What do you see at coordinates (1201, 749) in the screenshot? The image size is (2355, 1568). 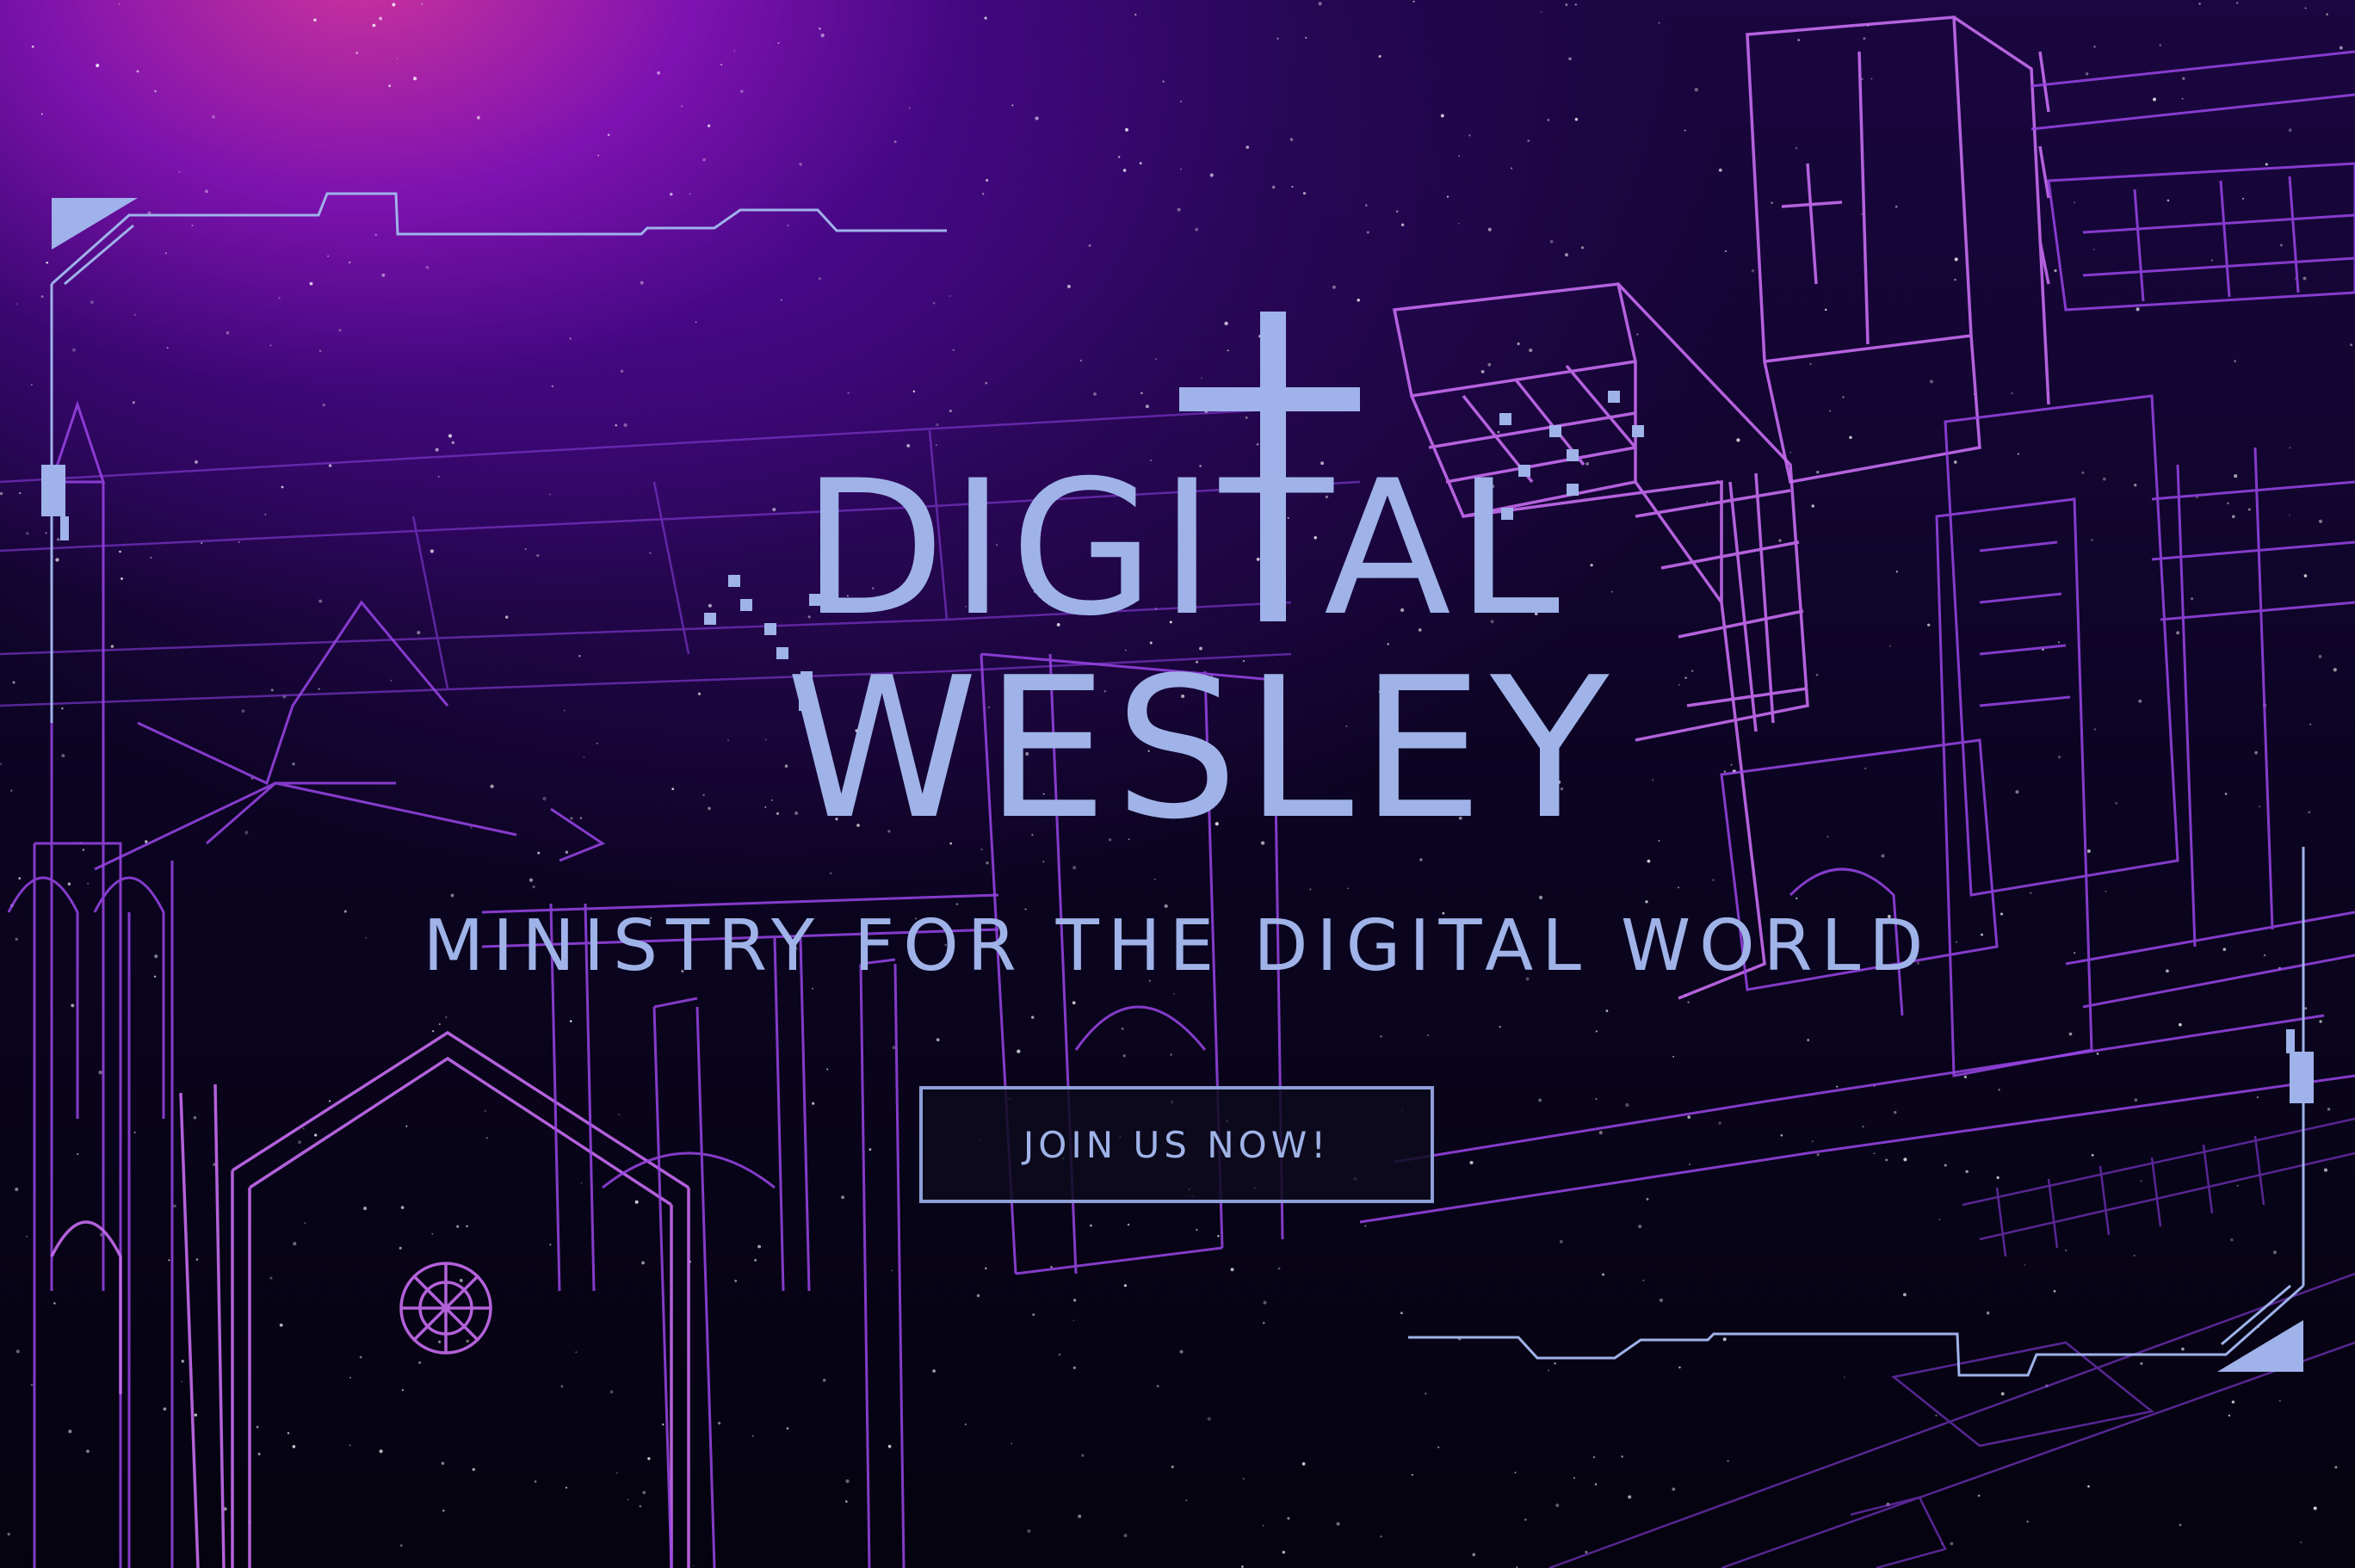 I see `logo-line-2: WESLEY` at bounding box center [1201, 749].